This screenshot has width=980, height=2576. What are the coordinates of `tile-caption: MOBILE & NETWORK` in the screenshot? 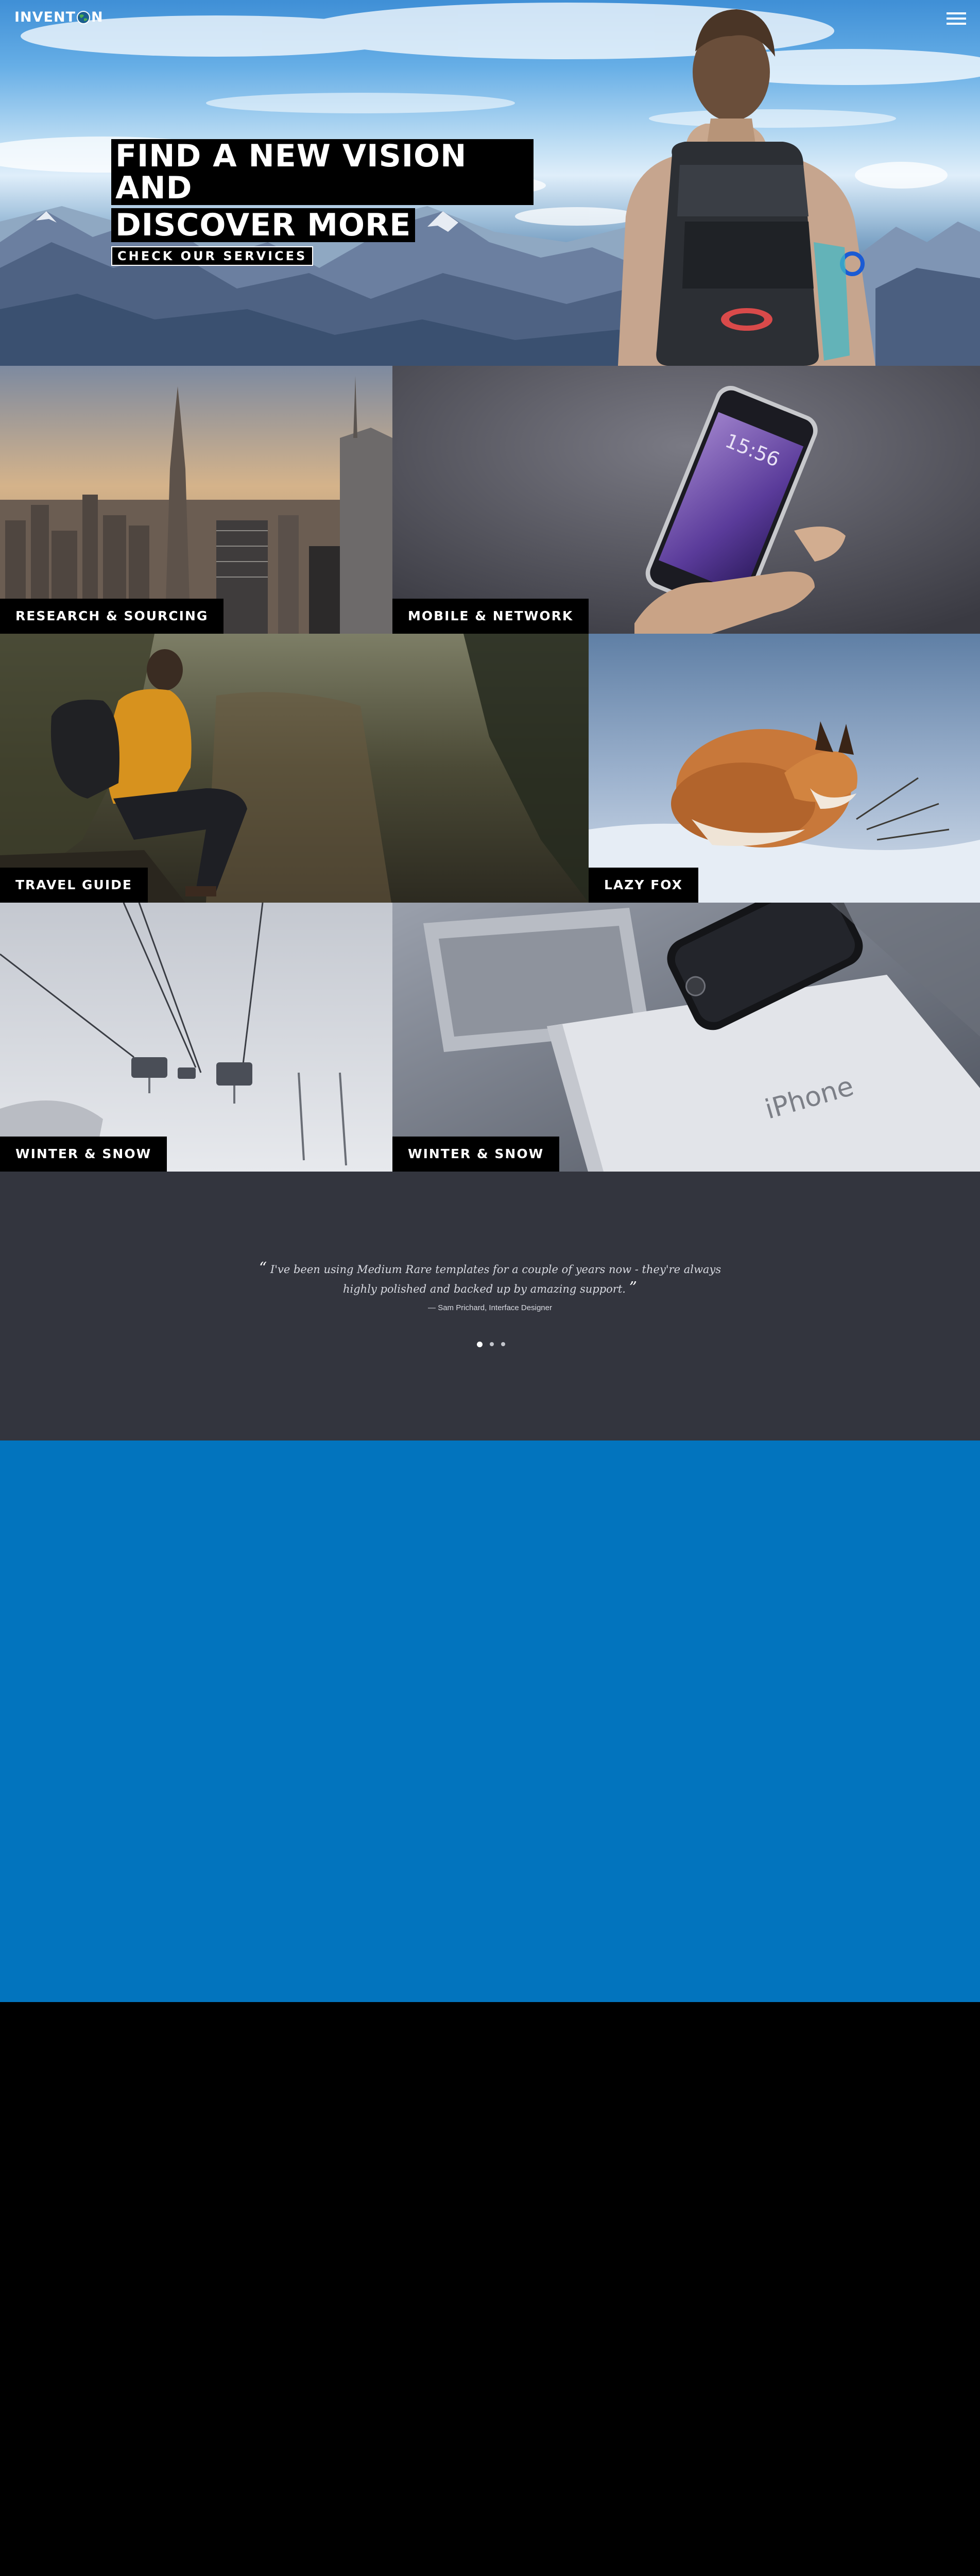 It's located at (490, 616).